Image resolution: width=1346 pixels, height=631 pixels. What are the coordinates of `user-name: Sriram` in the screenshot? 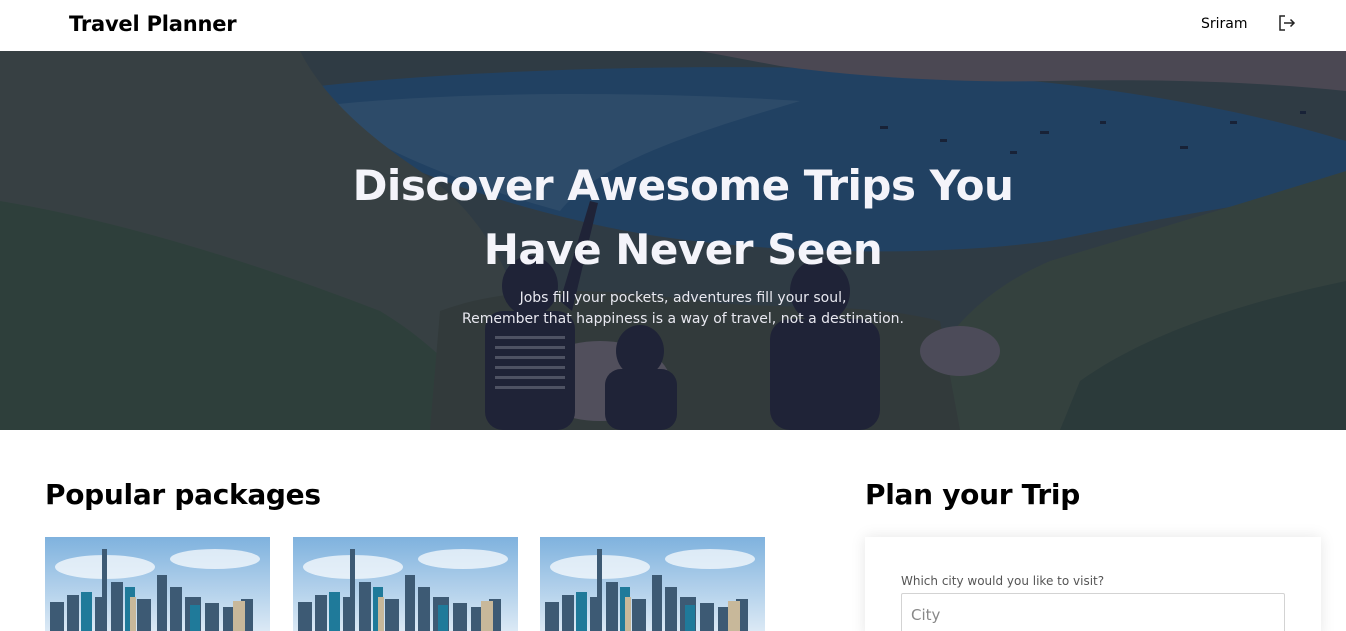 It's located at (1224, 24).